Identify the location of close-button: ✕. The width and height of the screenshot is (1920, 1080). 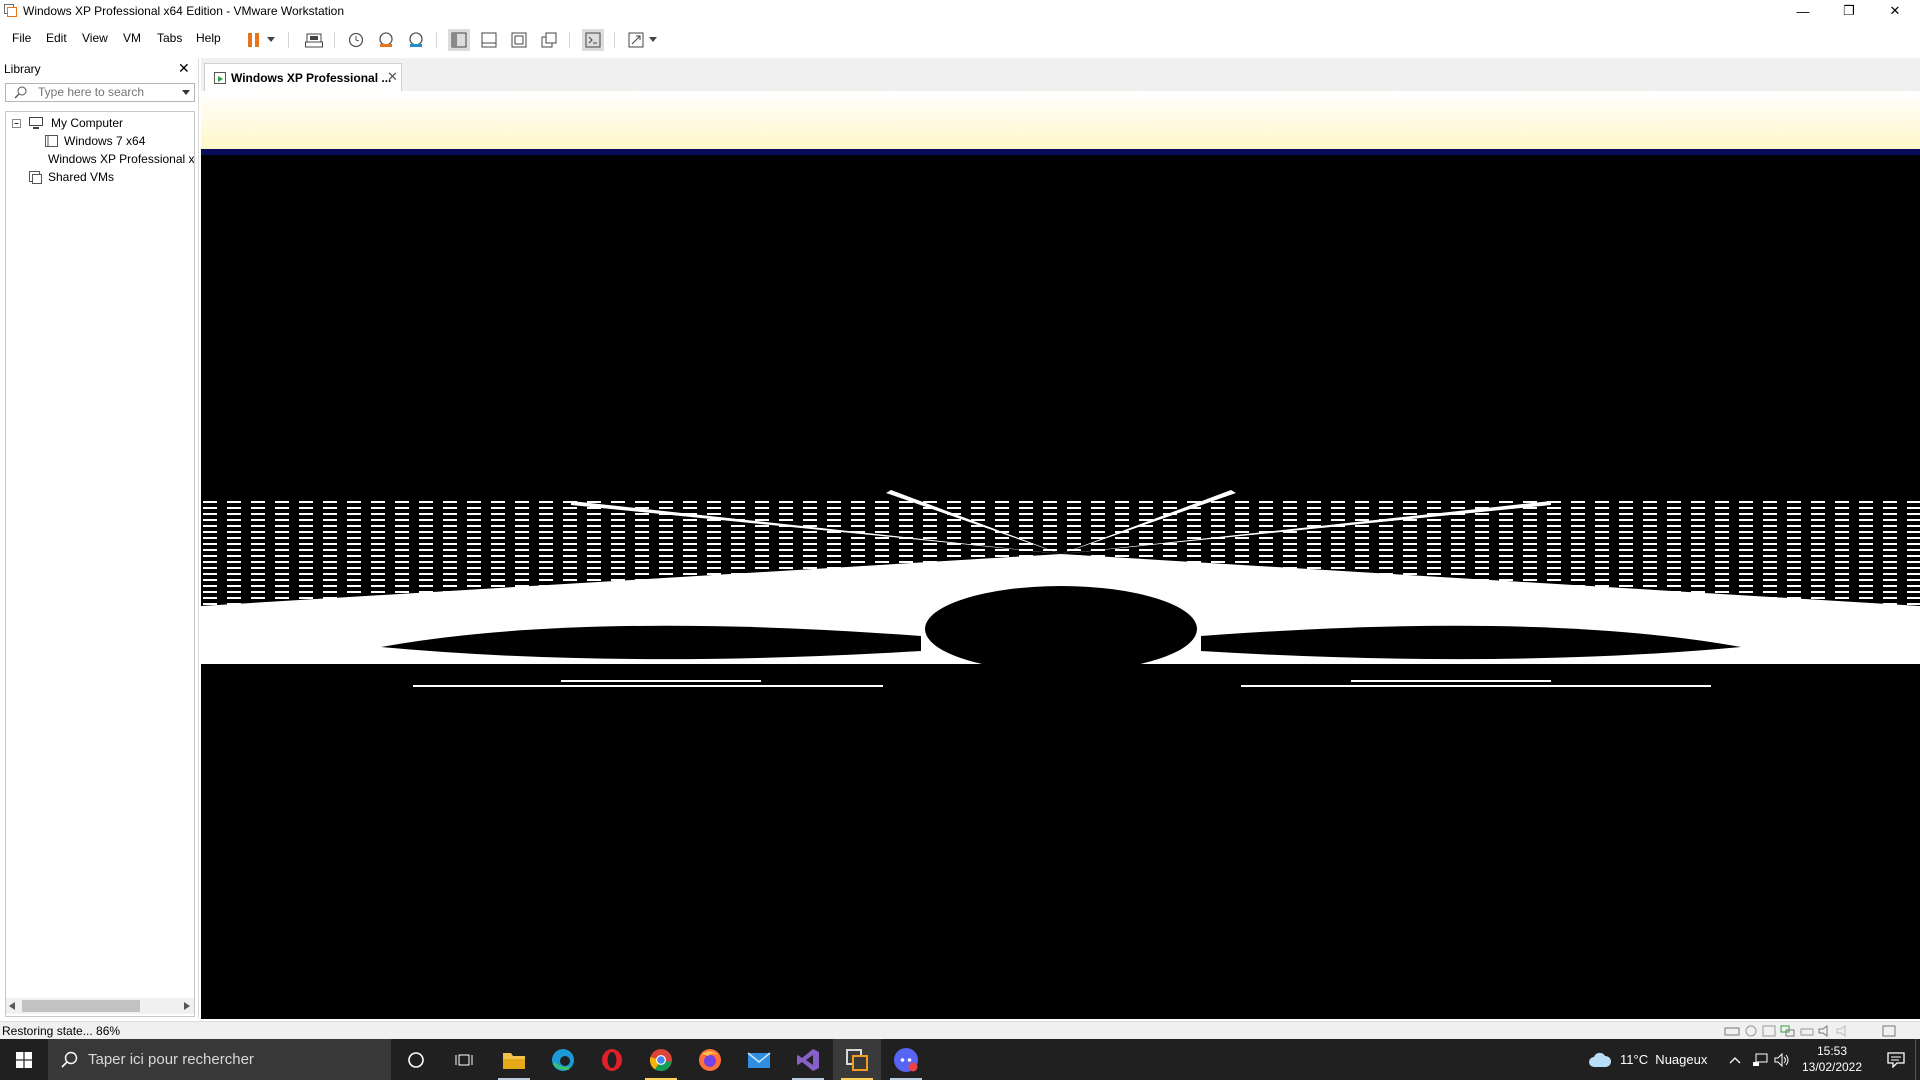
(1895, 11).